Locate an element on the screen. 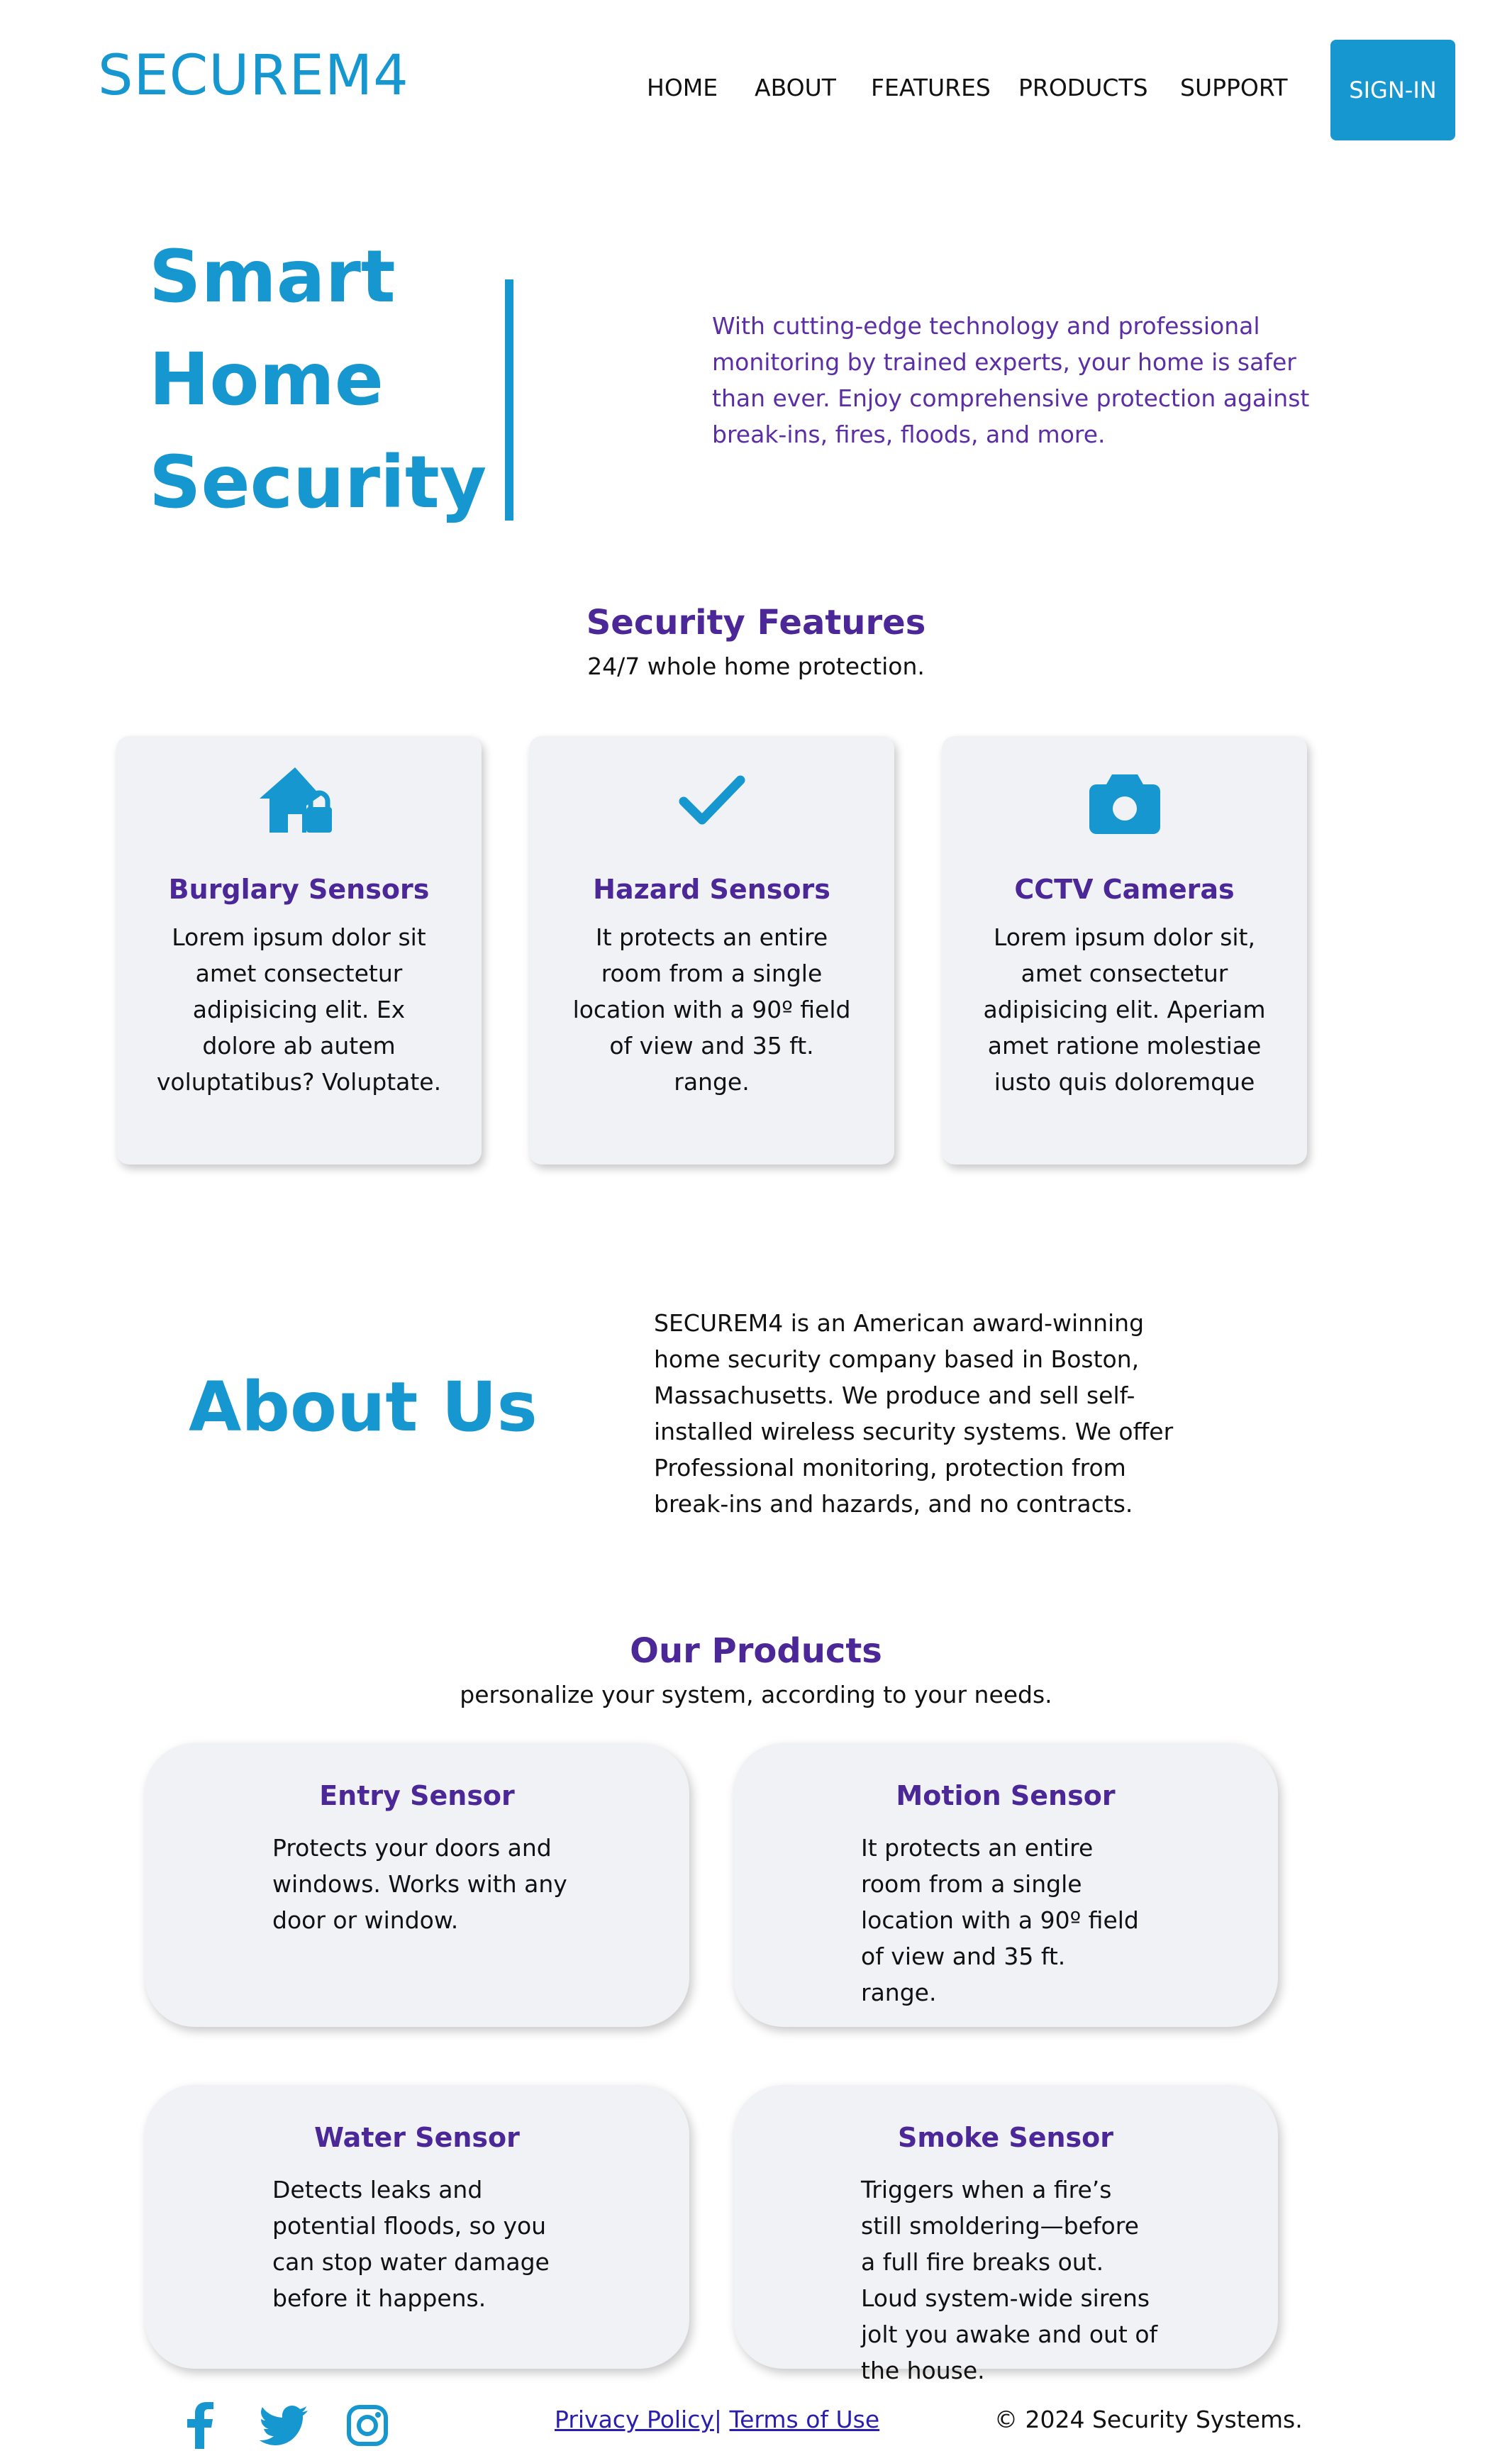  features-subtitle: 24/7 whole home protection. is located at coordinates (756, 666).